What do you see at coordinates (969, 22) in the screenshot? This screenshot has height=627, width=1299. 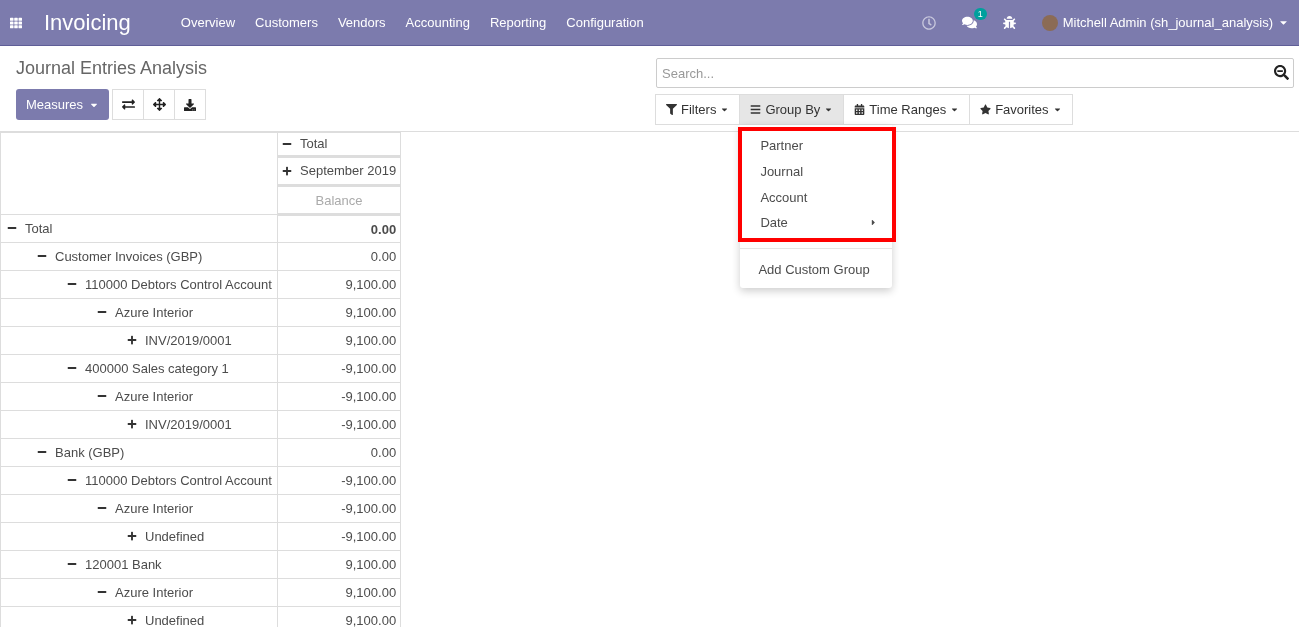 I see `chat-icon` at bounding box center [969, 22].